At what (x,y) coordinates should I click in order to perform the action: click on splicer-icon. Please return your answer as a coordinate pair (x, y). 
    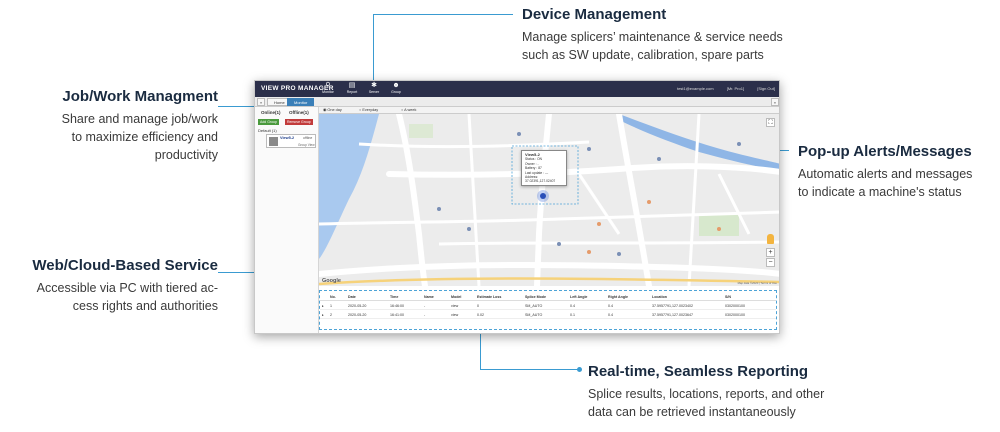
    Looking at the image, I should click on (273, 141).